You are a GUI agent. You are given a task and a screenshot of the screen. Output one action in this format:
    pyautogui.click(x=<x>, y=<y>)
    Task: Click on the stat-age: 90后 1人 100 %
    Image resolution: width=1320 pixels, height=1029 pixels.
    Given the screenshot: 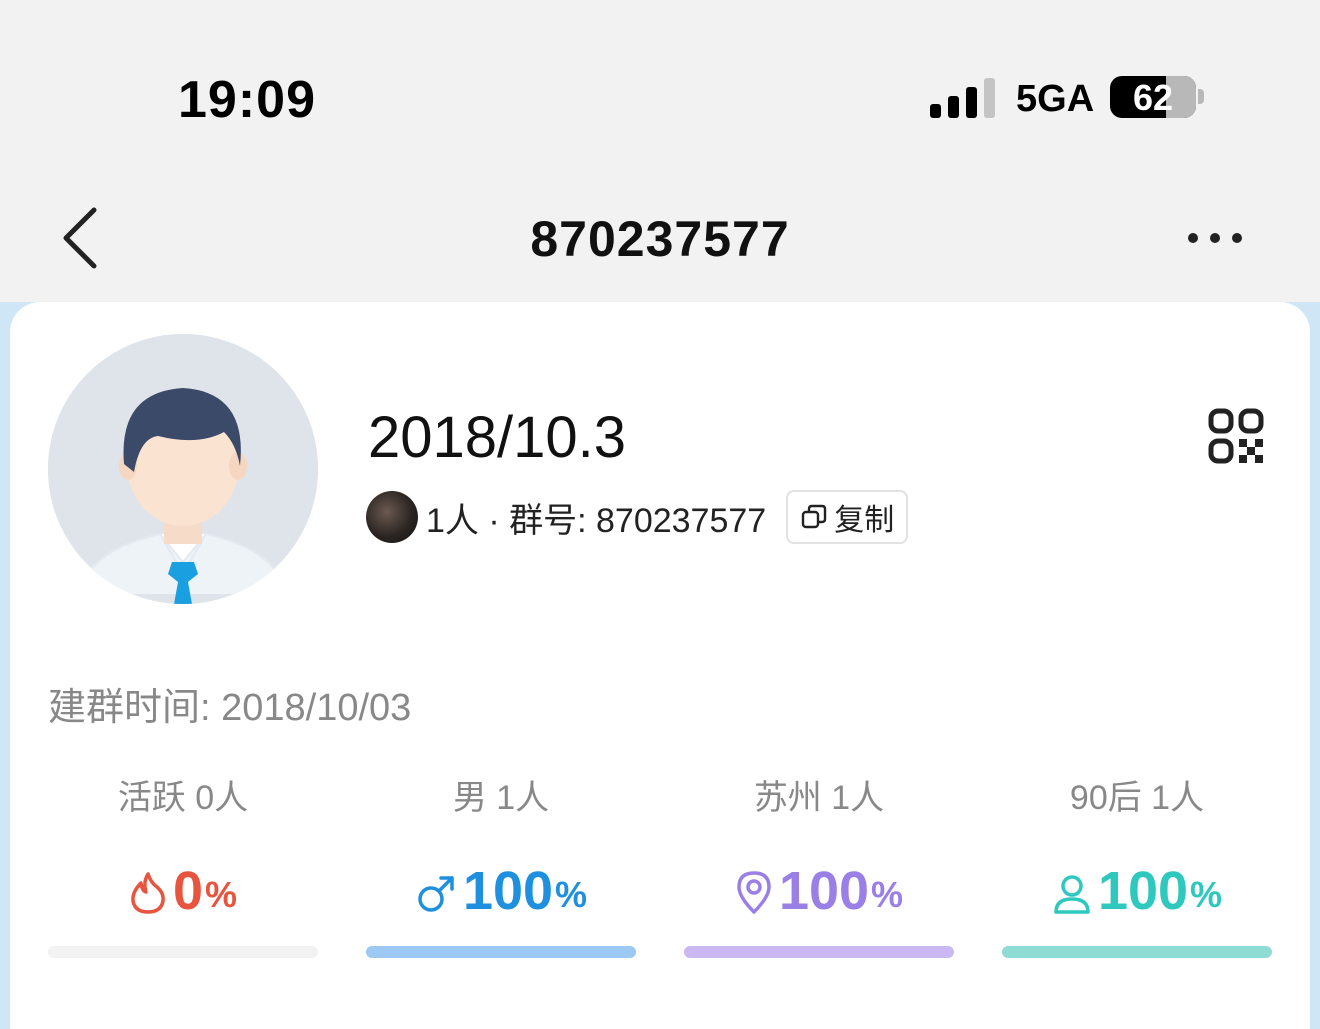 What is the action you would take?
    pyautogui.click(x=1137, y=864)
    